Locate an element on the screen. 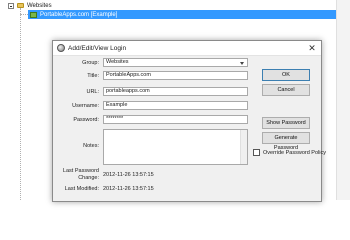 This screenshot has height=240, width=350. close-button: ✕ is located at coordinates (312, 48).